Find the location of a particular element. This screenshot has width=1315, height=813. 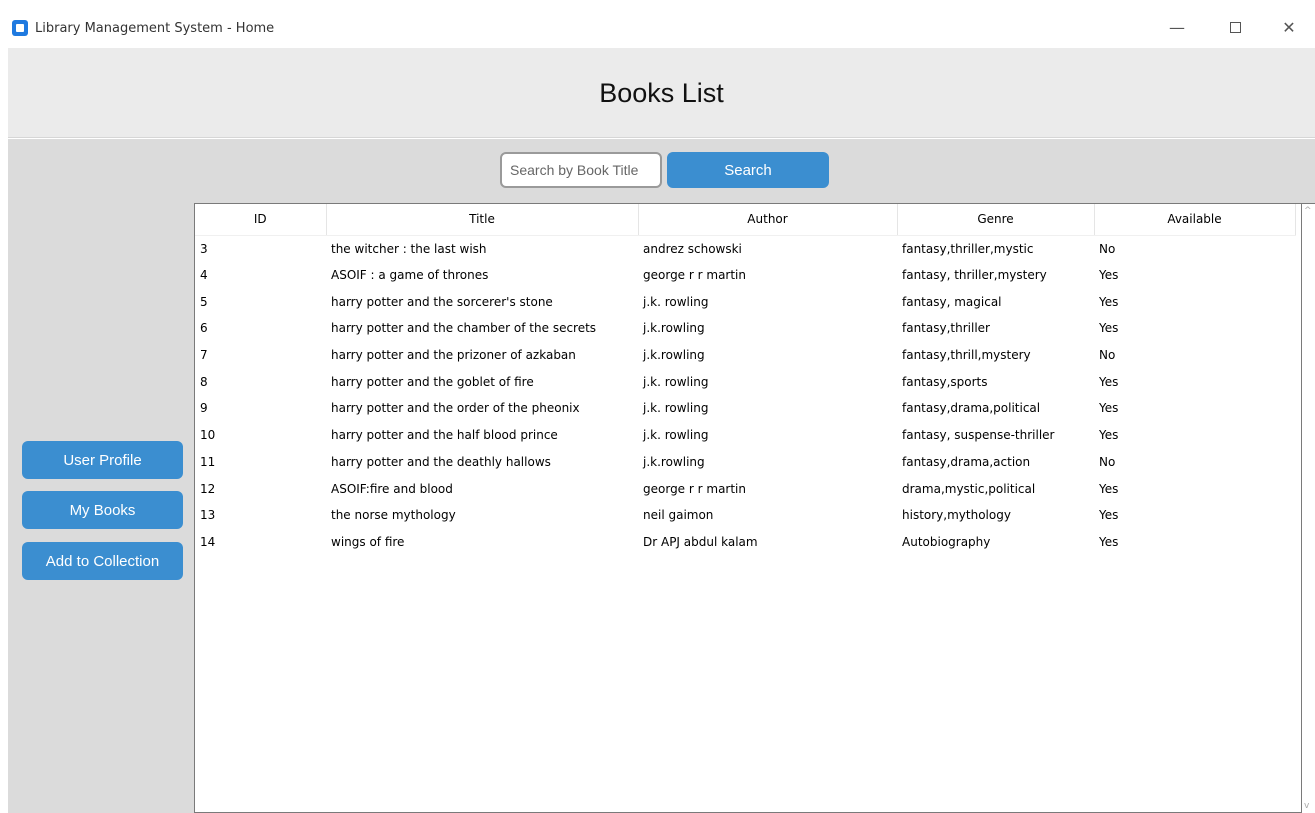

cell-id: 8 is located at coordinates (204, 381).